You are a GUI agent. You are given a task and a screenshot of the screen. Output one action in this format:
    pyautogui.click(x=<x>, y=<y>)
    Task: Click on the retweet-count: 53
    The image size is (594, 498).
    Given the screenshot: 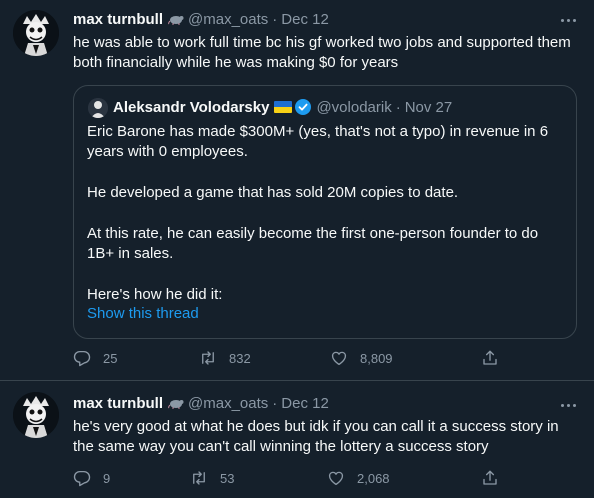 What is the action you would take?
    pyautogui.click(x=227, y=478)
    